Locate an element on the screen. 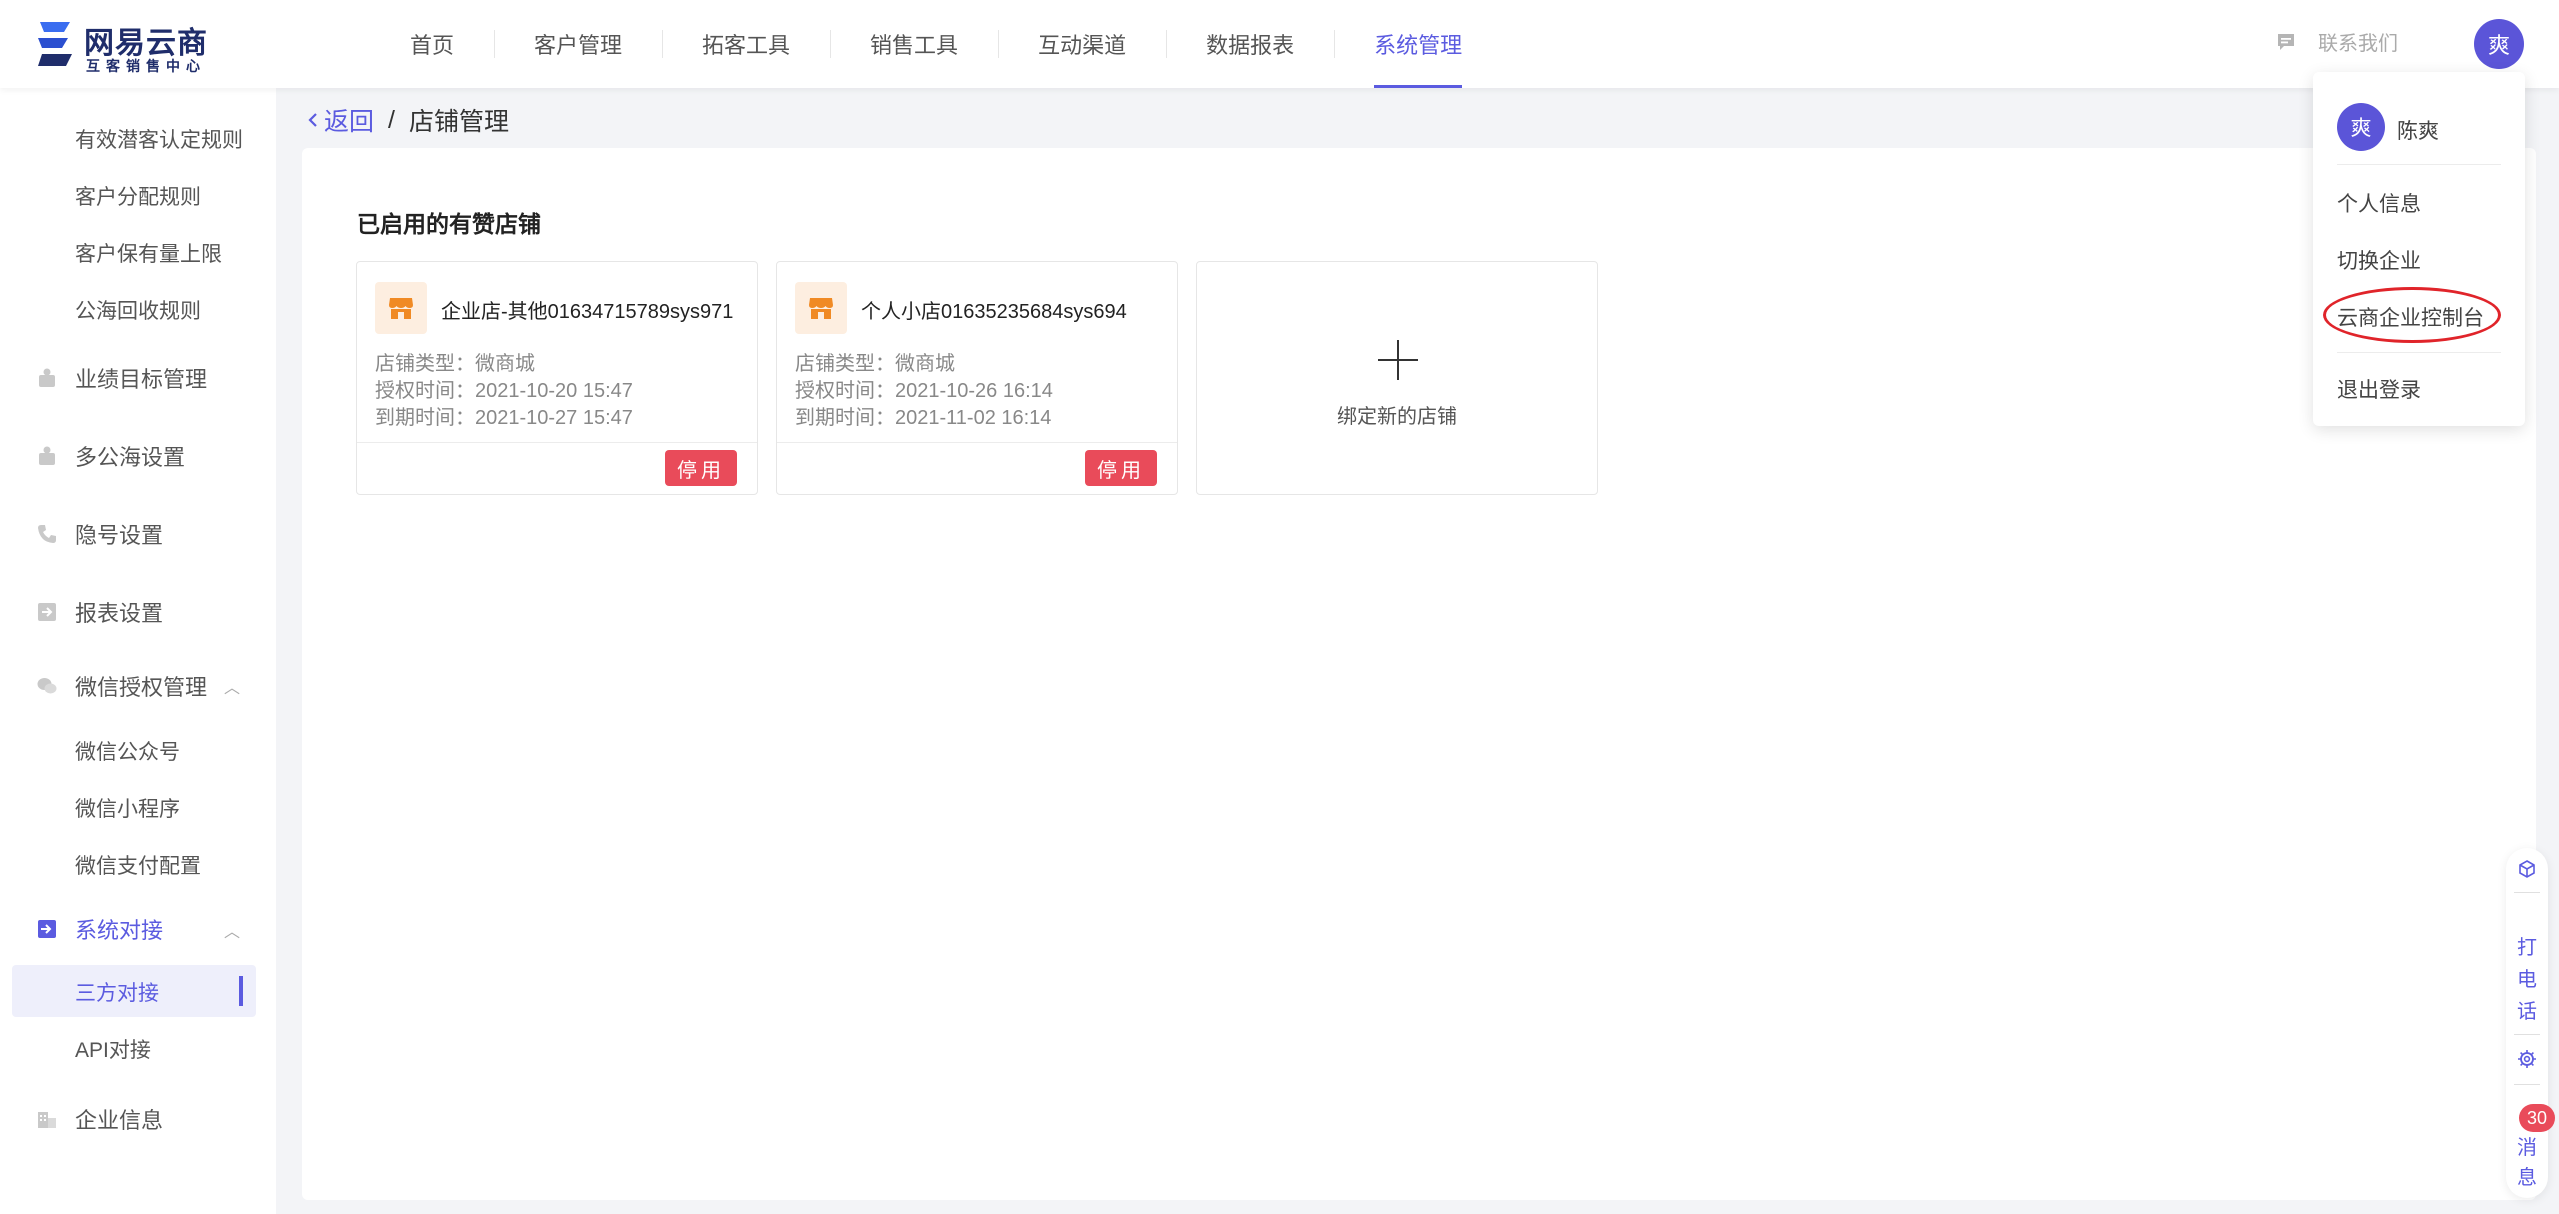 Image resolution: width=2559 pixels, height=1214 pixels. floating-toolbar: 打 电 话 消 息 is located at coordinates (2527, 1023).